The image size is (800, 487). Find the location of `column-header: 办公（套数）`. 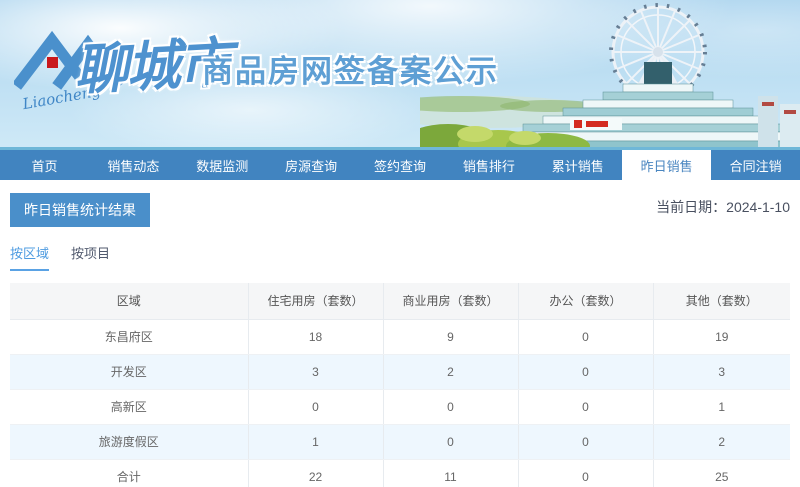

column-header: 办公（套数） is located at coordinates (586, 301).